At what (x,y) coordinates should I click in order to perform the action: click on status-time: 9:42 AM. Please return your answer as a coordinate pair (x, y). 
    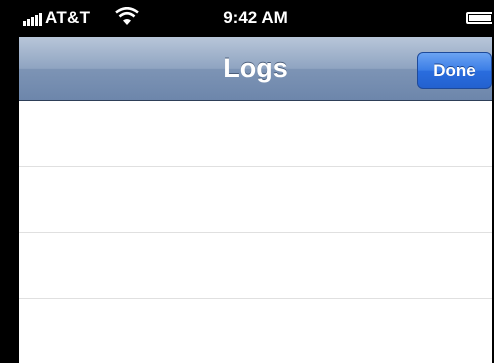
    Looking at the image, I should click on (255, 17).